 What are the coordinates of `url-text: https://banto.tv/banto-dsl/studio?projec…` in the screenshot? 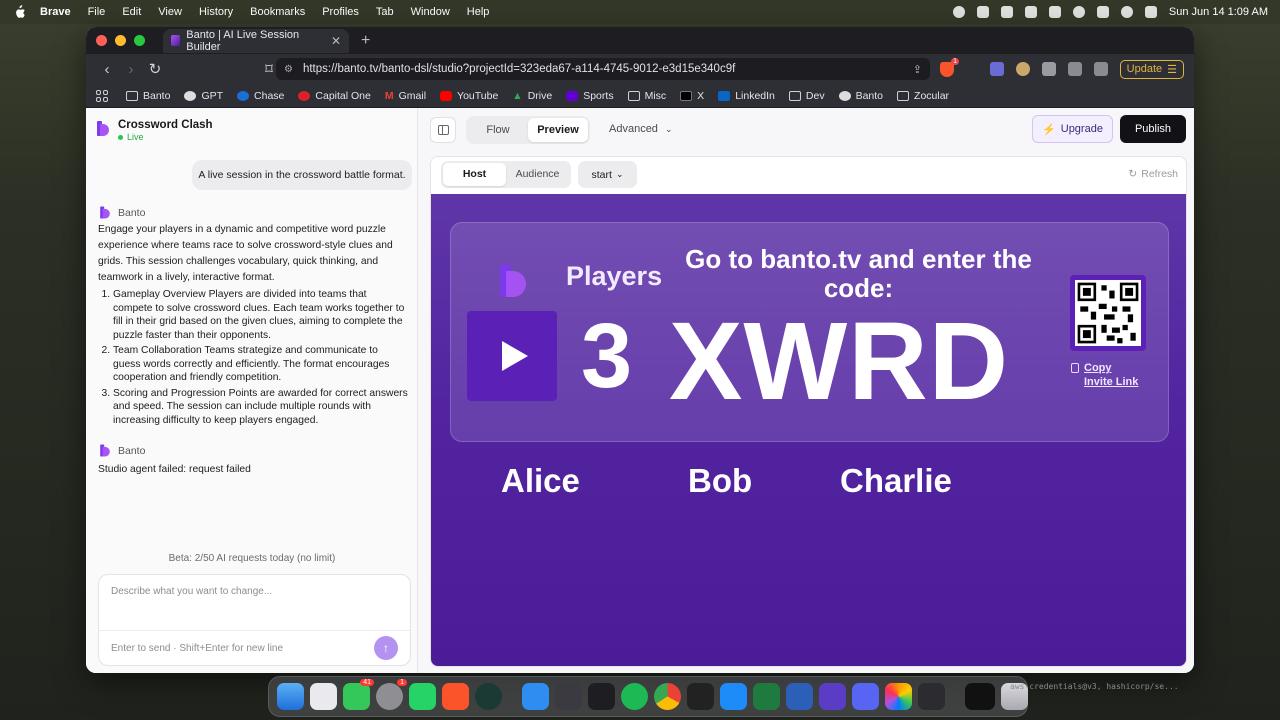 It's located at (519, 69).